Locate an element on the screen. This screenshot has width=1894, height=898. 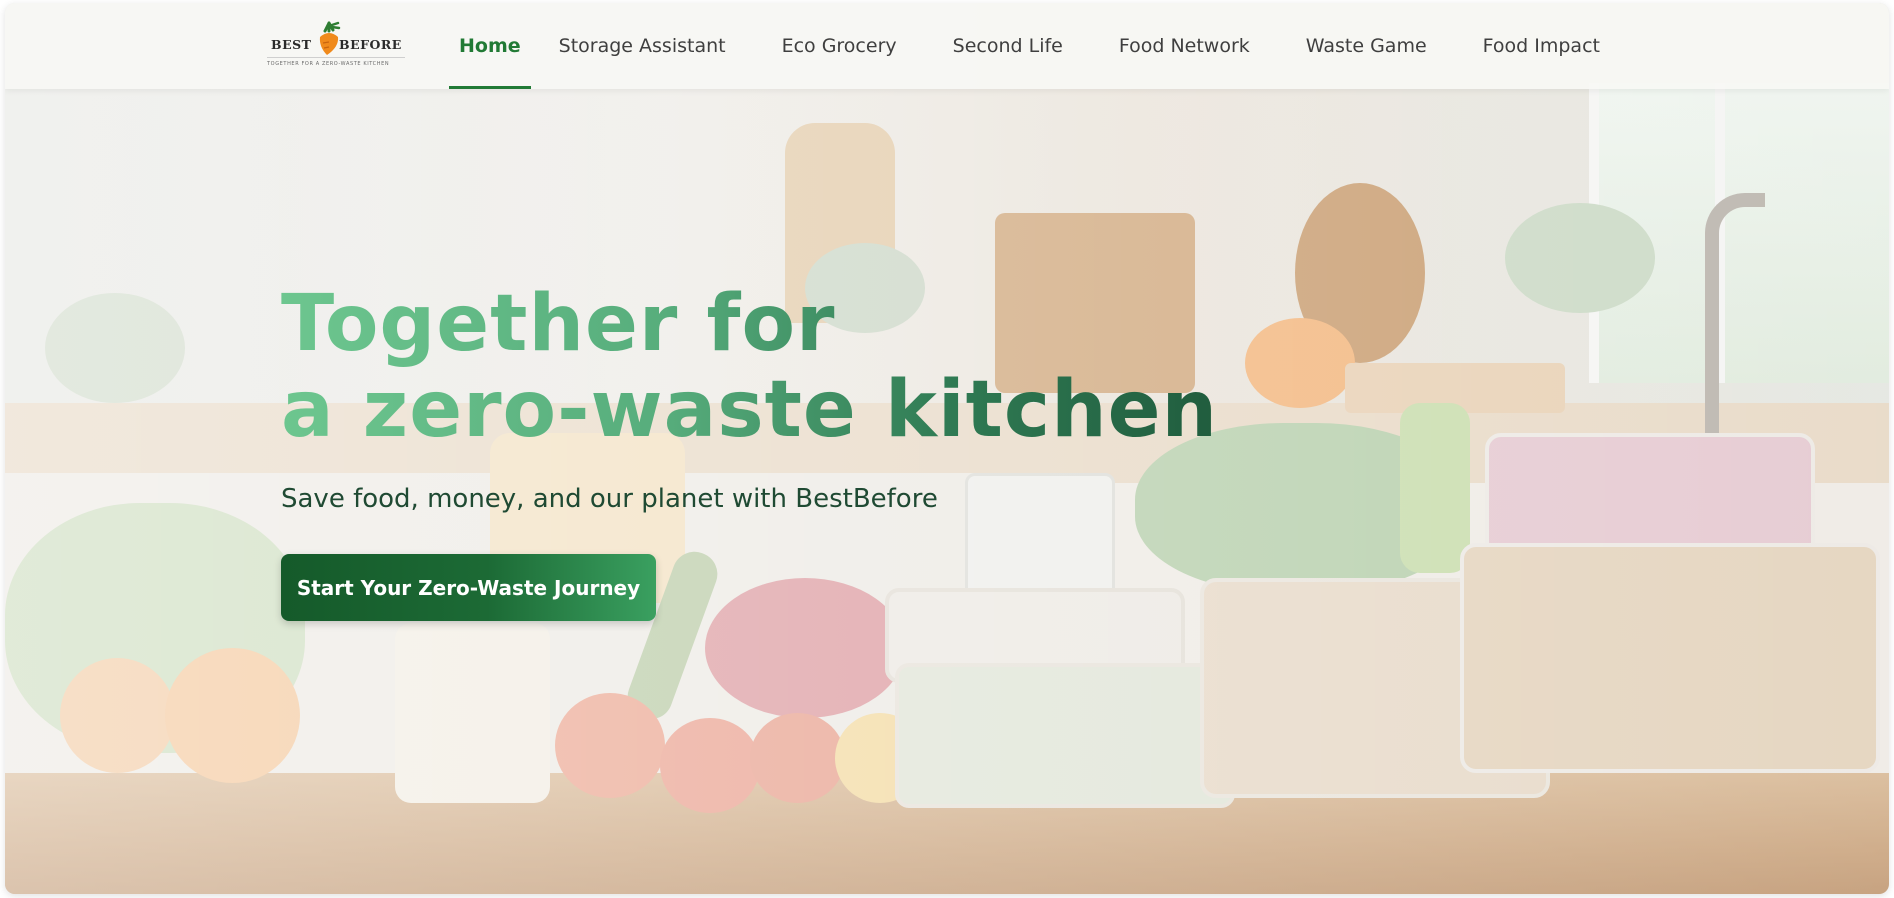
start-journey-button: Start Your Zero-Waste Journey is located at coordinates (468, 587).